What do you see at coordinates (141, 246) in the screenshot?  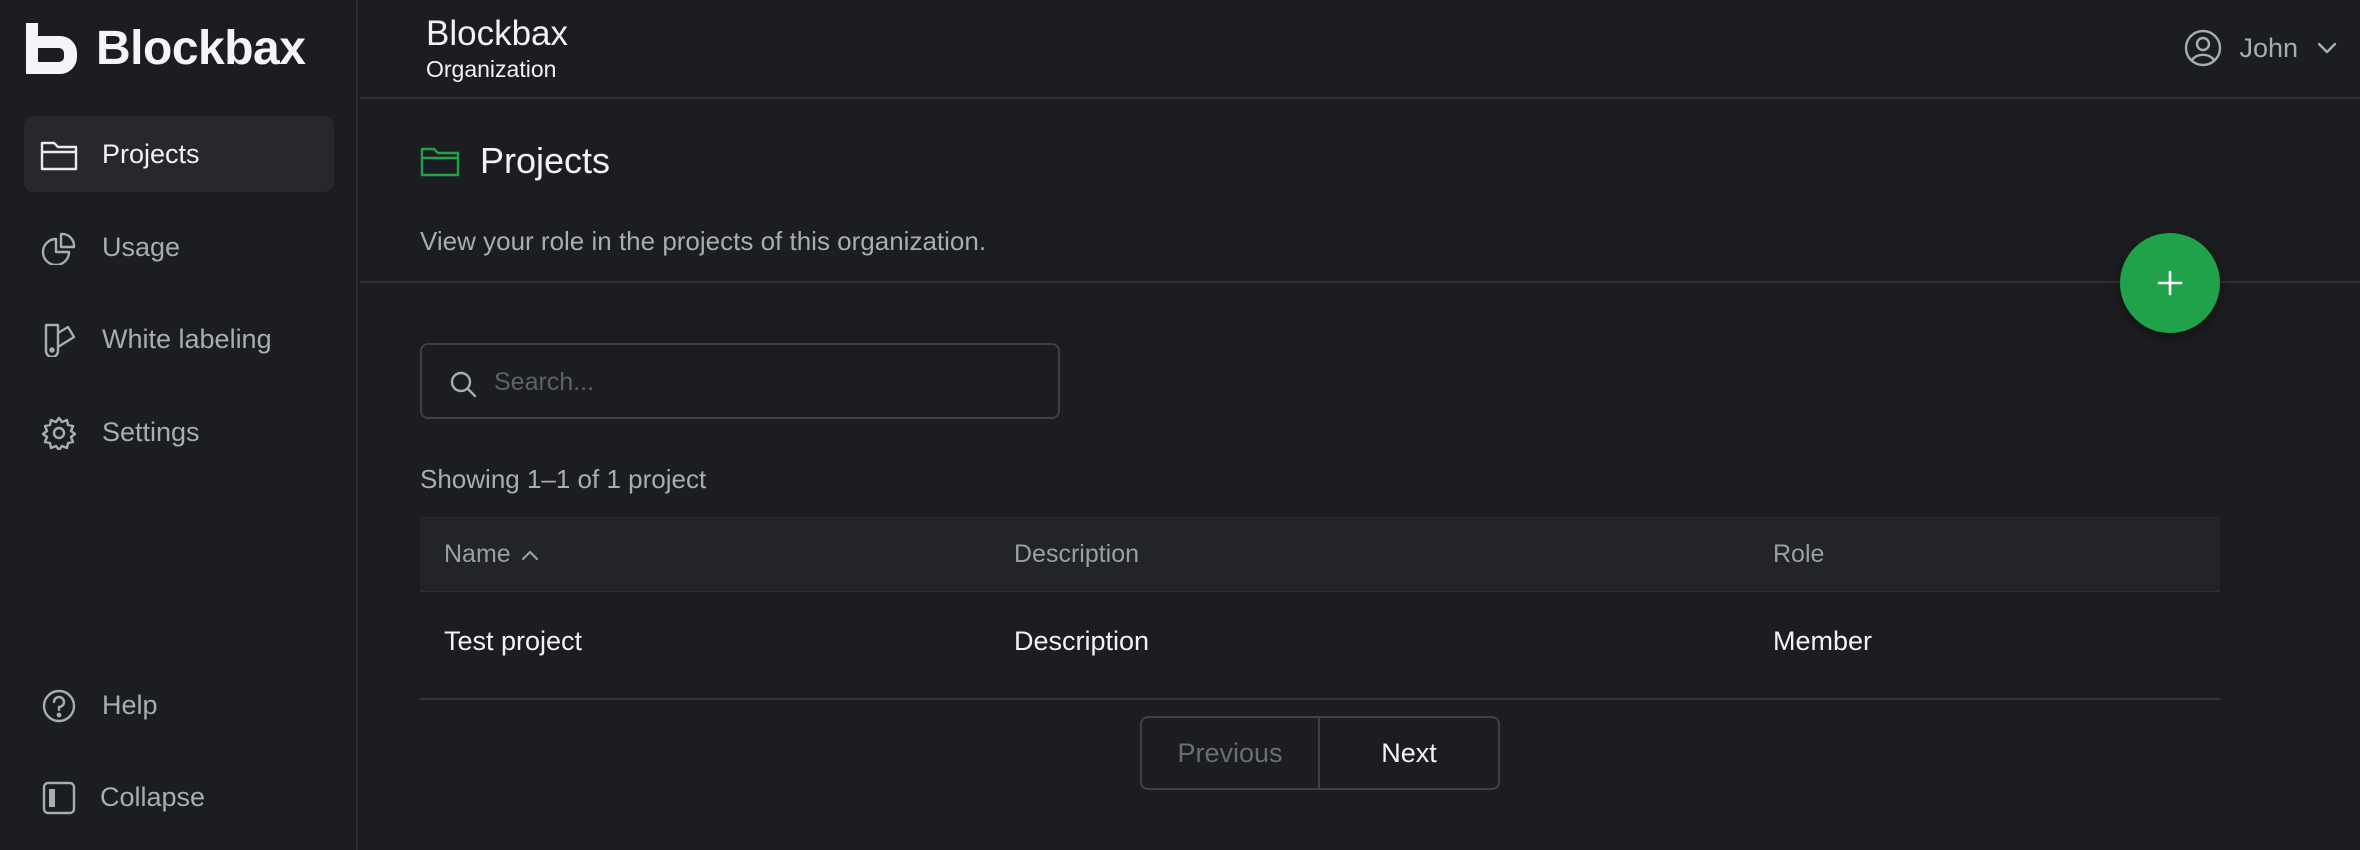 I see `sidebar-item-label: Usage` at bounding box center [141, 246].